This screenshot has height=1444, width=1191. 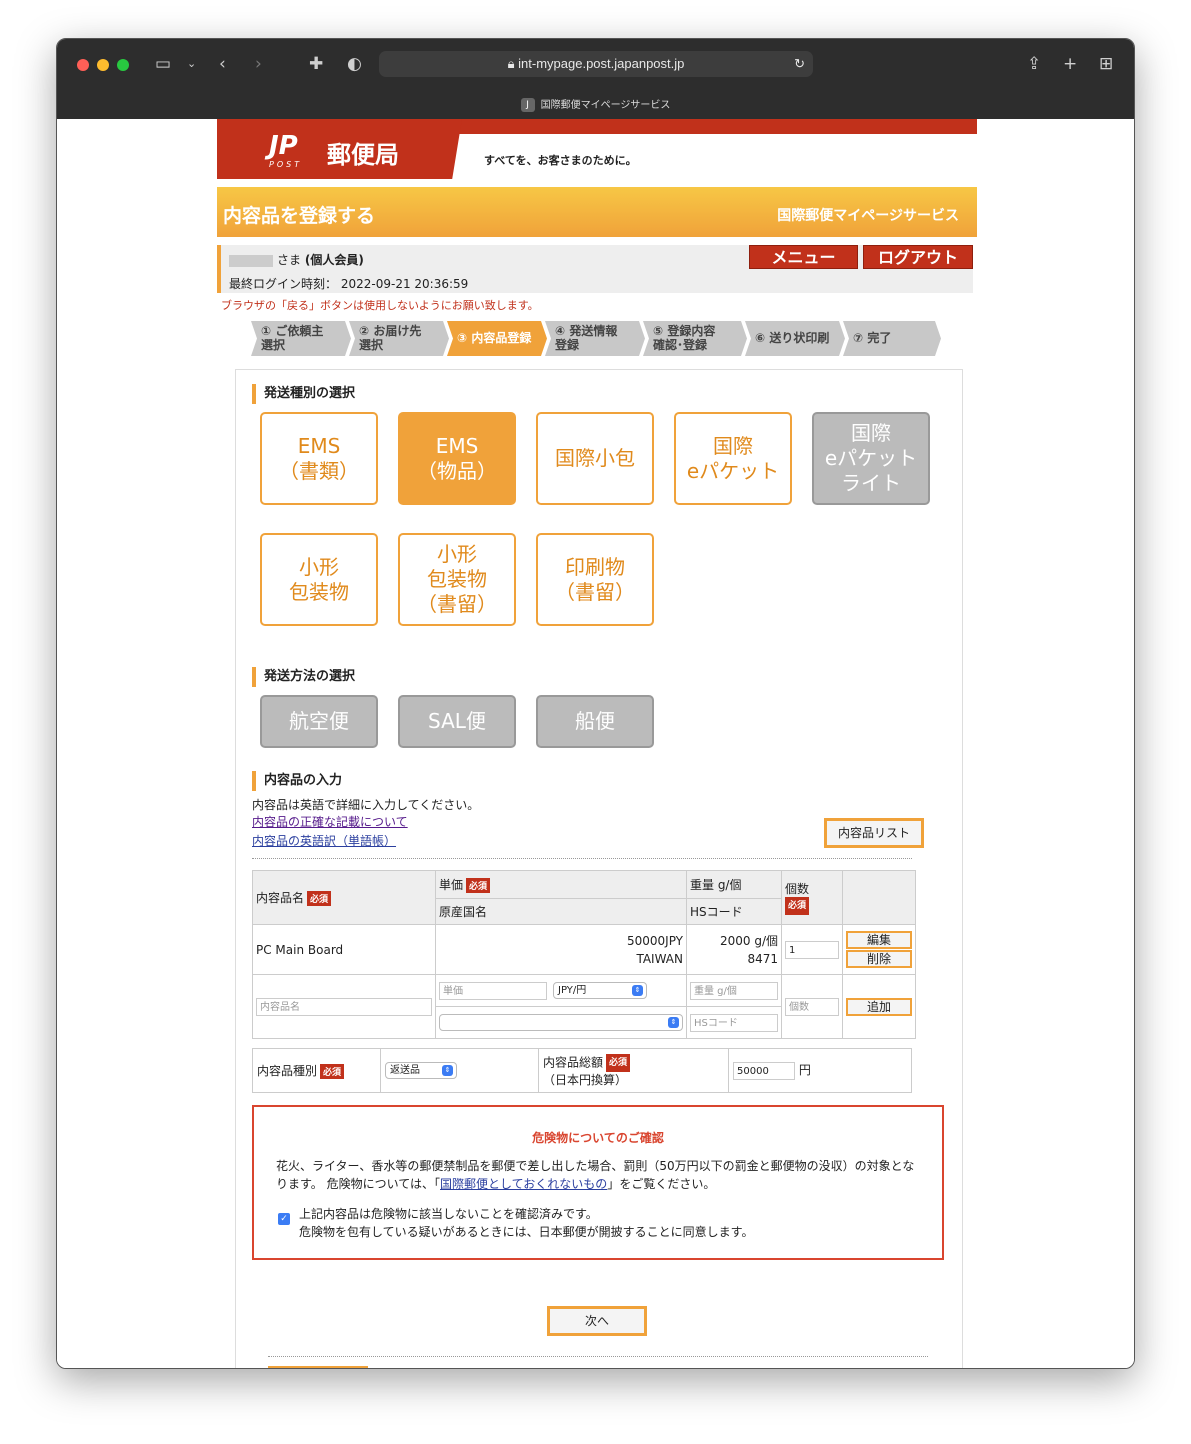 What do you see at coordinates (303, 677) in the screenshot?
I see `shipping-method-heading: 発送方法の選択` at bounding box center [303, 677].